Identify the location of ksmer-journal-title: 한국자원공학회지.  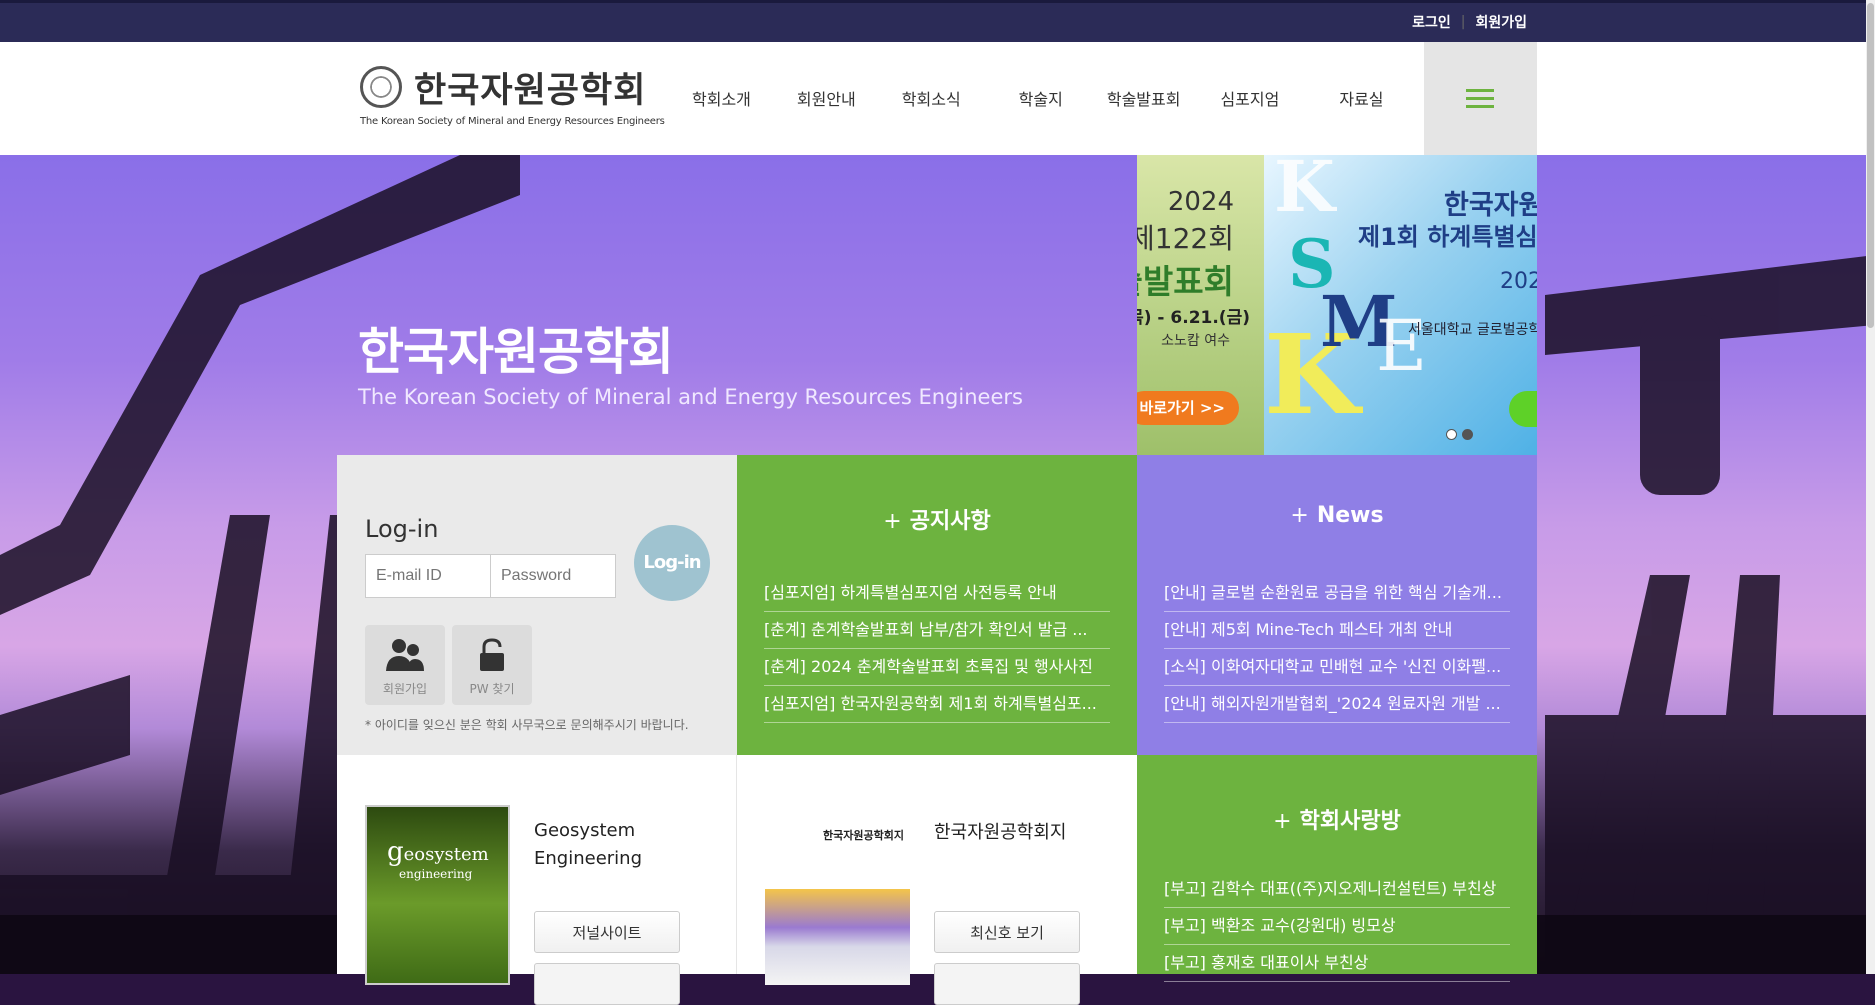
(1000, 832).